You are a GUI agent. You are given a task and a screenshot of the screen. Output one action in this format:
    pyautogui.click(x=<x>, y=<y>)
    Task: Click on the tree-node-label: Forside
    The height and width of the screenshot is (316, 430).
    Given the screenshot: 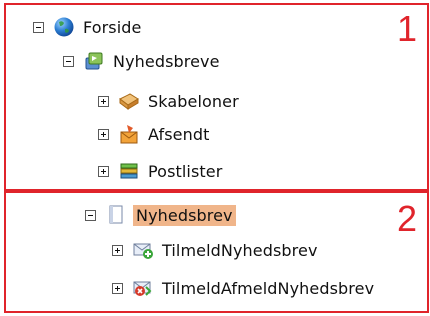 What is the action you would take?
    pyautogui.click(x=112, y=27)
    